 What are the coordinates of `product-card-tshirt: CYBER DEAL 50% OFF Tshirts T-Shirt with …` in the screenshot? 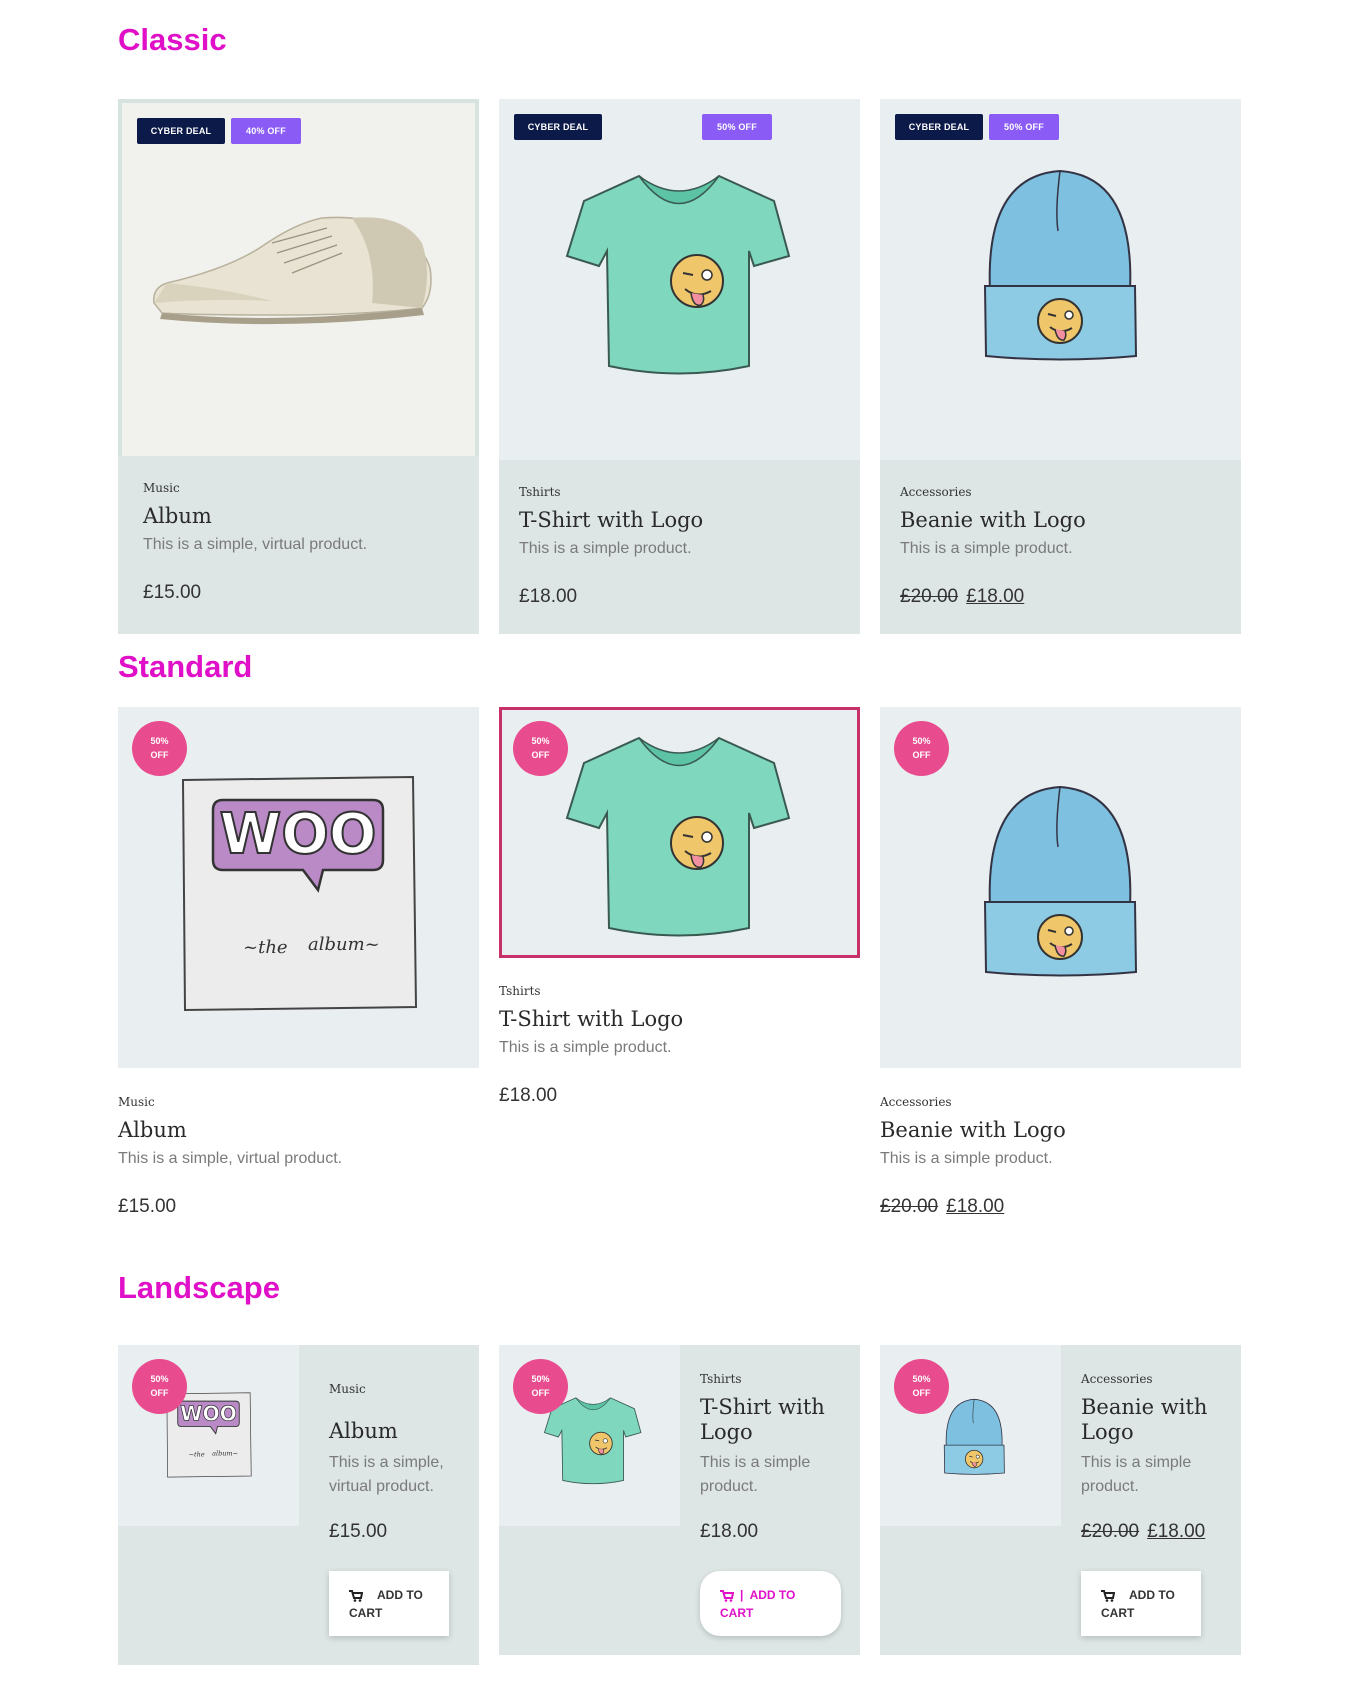 It's located at (679, 366).